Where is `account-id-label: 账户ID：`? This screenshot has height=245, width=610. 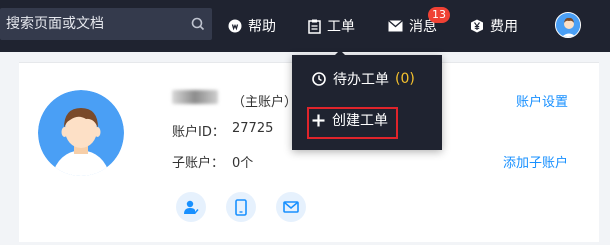 account-id-label: 账户ID： is located at coordinates (198, 132).